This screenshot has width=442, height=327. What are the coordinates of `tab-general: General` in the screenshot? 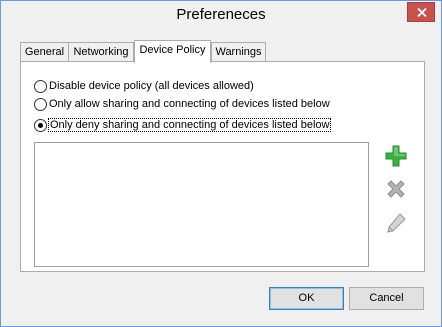 It's located at (44, 52).